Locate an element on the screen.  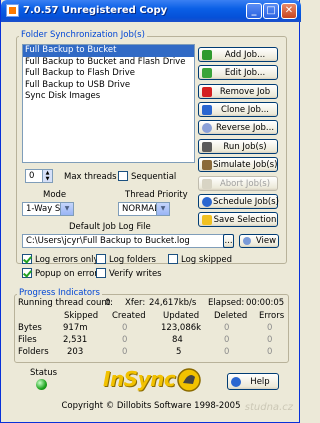
status-label: Status is located at coordinates (44, 373).